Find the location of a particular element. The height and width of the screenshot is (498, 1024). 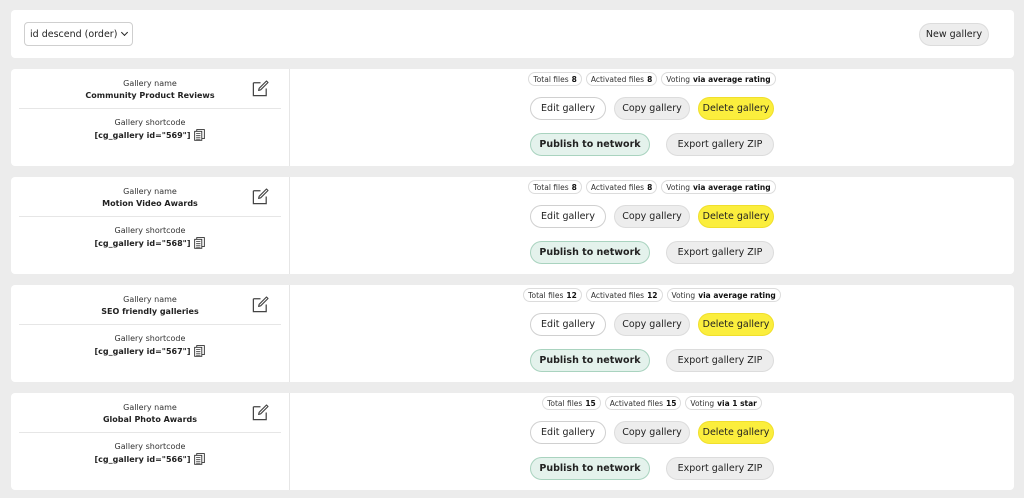

activated-files-badge: Activated files 15 is located at coordinates (643, 403).